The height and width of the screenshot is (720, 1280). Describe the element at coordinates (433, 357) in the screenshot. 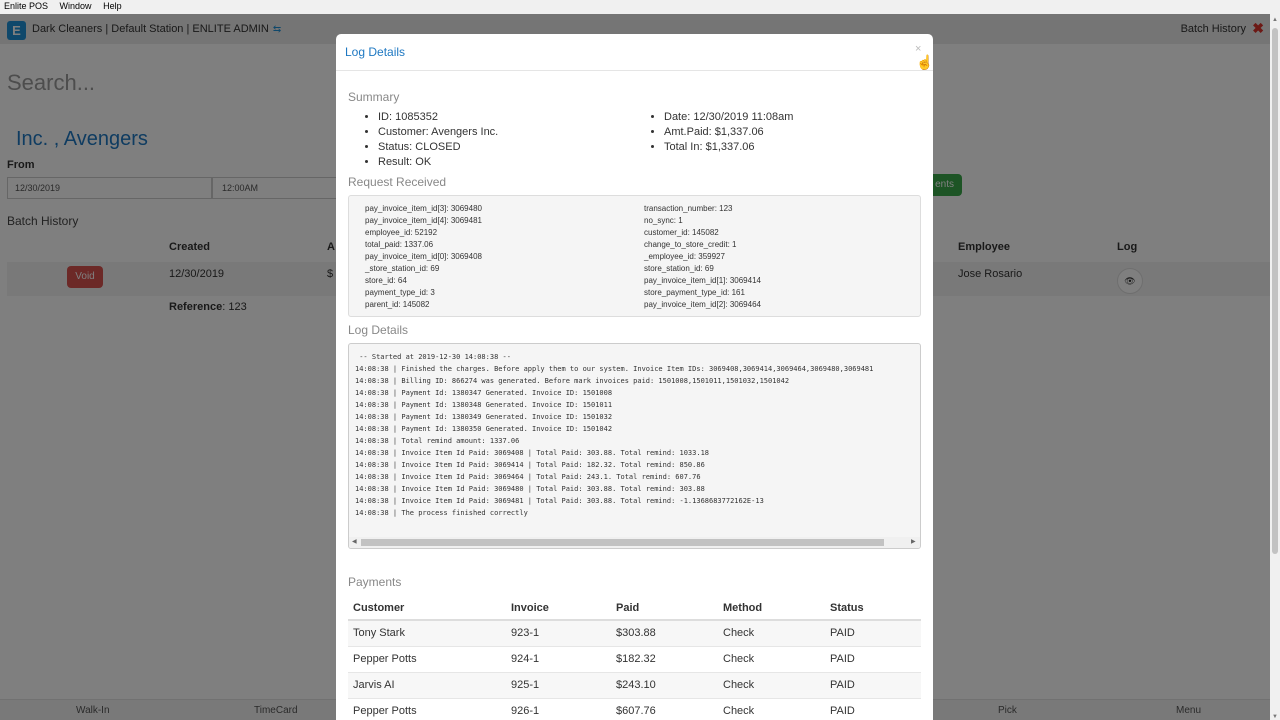

I see `log-line: -- Started at 2019-12-30 14:08:38 --` at that location.